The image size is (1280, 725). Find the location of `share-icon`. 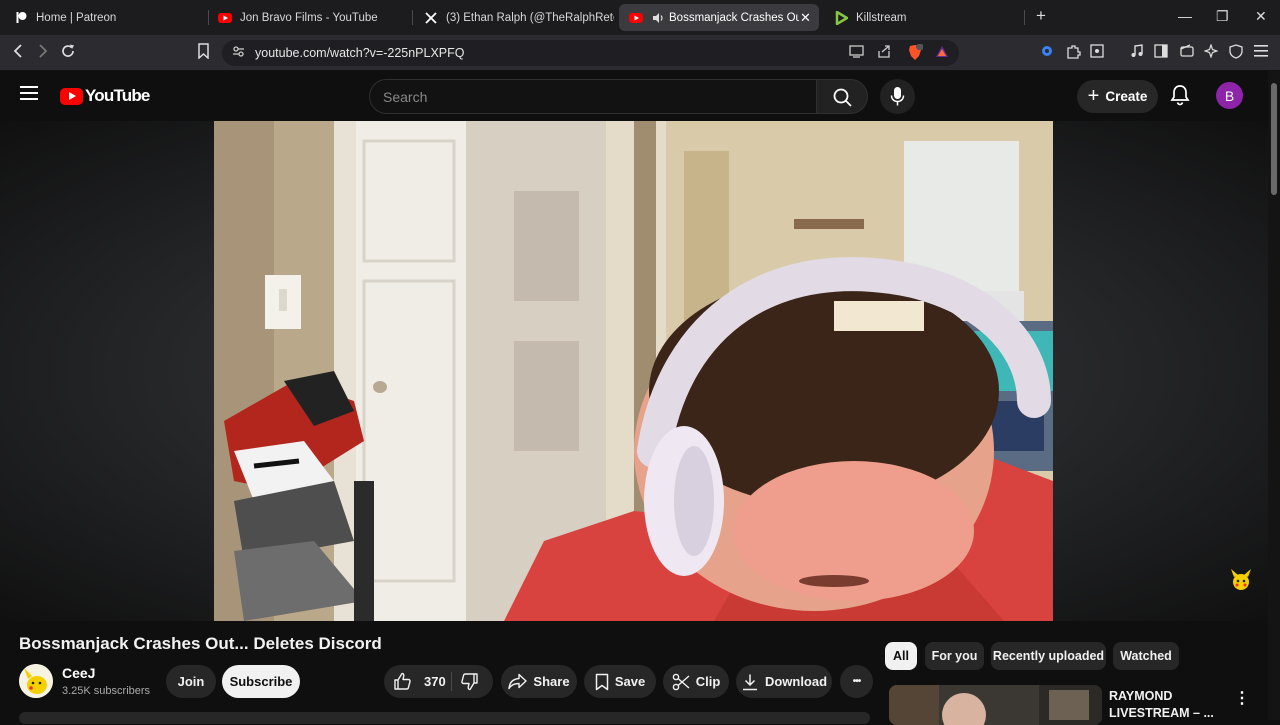

share-icon is located at coordinates (518, 681).